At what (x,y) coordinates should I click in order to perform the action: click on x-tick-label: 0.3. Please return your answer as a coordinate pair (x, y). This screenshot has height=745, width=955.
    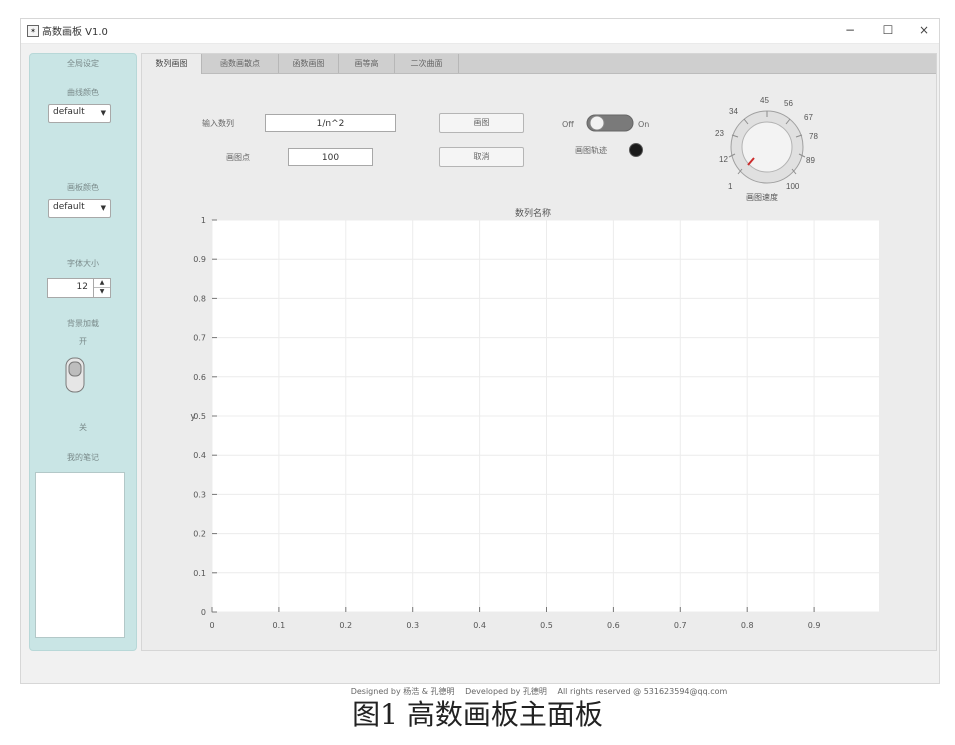
    Looking at the image, I should click on (412, 625).